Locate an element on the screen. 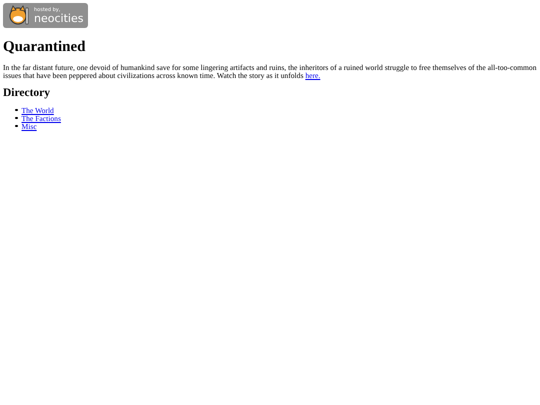 The width and height of the screenshot is (540, 405). page-title: Quarantined is located at coordinates (45, 47).